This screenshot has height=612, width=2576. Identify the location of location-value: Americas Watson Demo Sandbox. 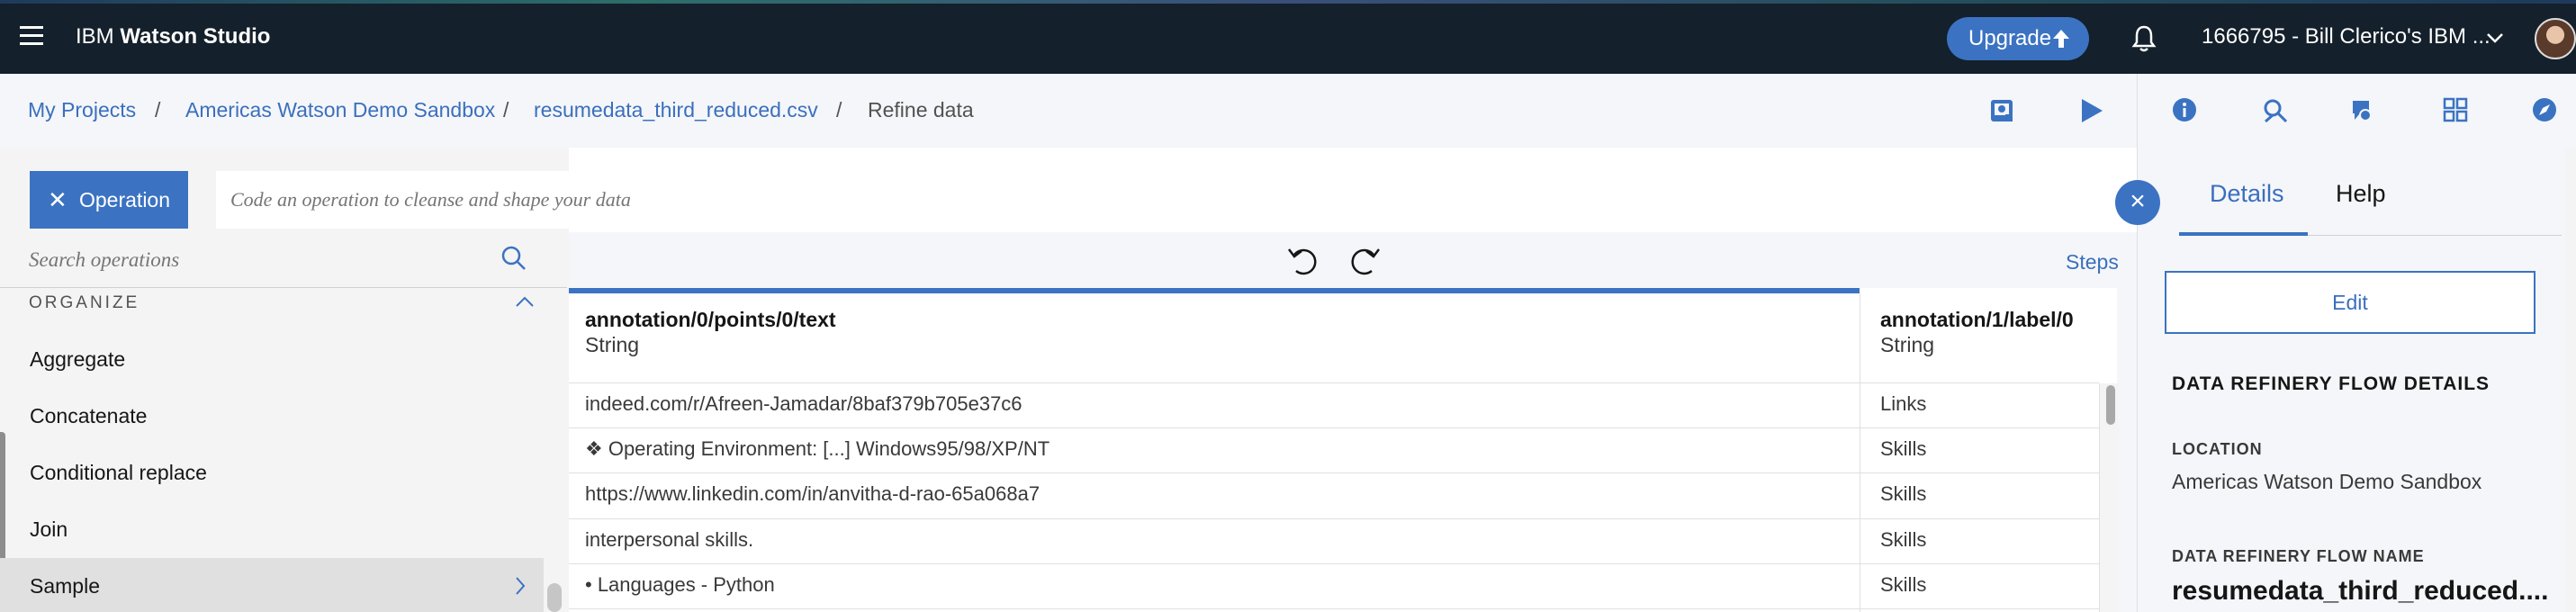
(2327, 481).